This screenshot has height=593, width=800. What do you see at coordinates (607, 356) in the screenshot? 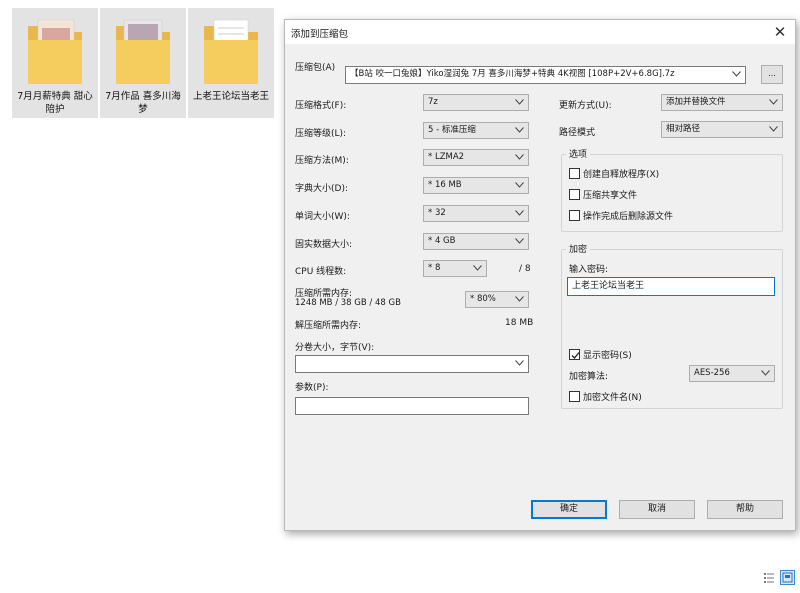
I see `show-password-label: 显示密码(S)` at bounding box center [607, 356].